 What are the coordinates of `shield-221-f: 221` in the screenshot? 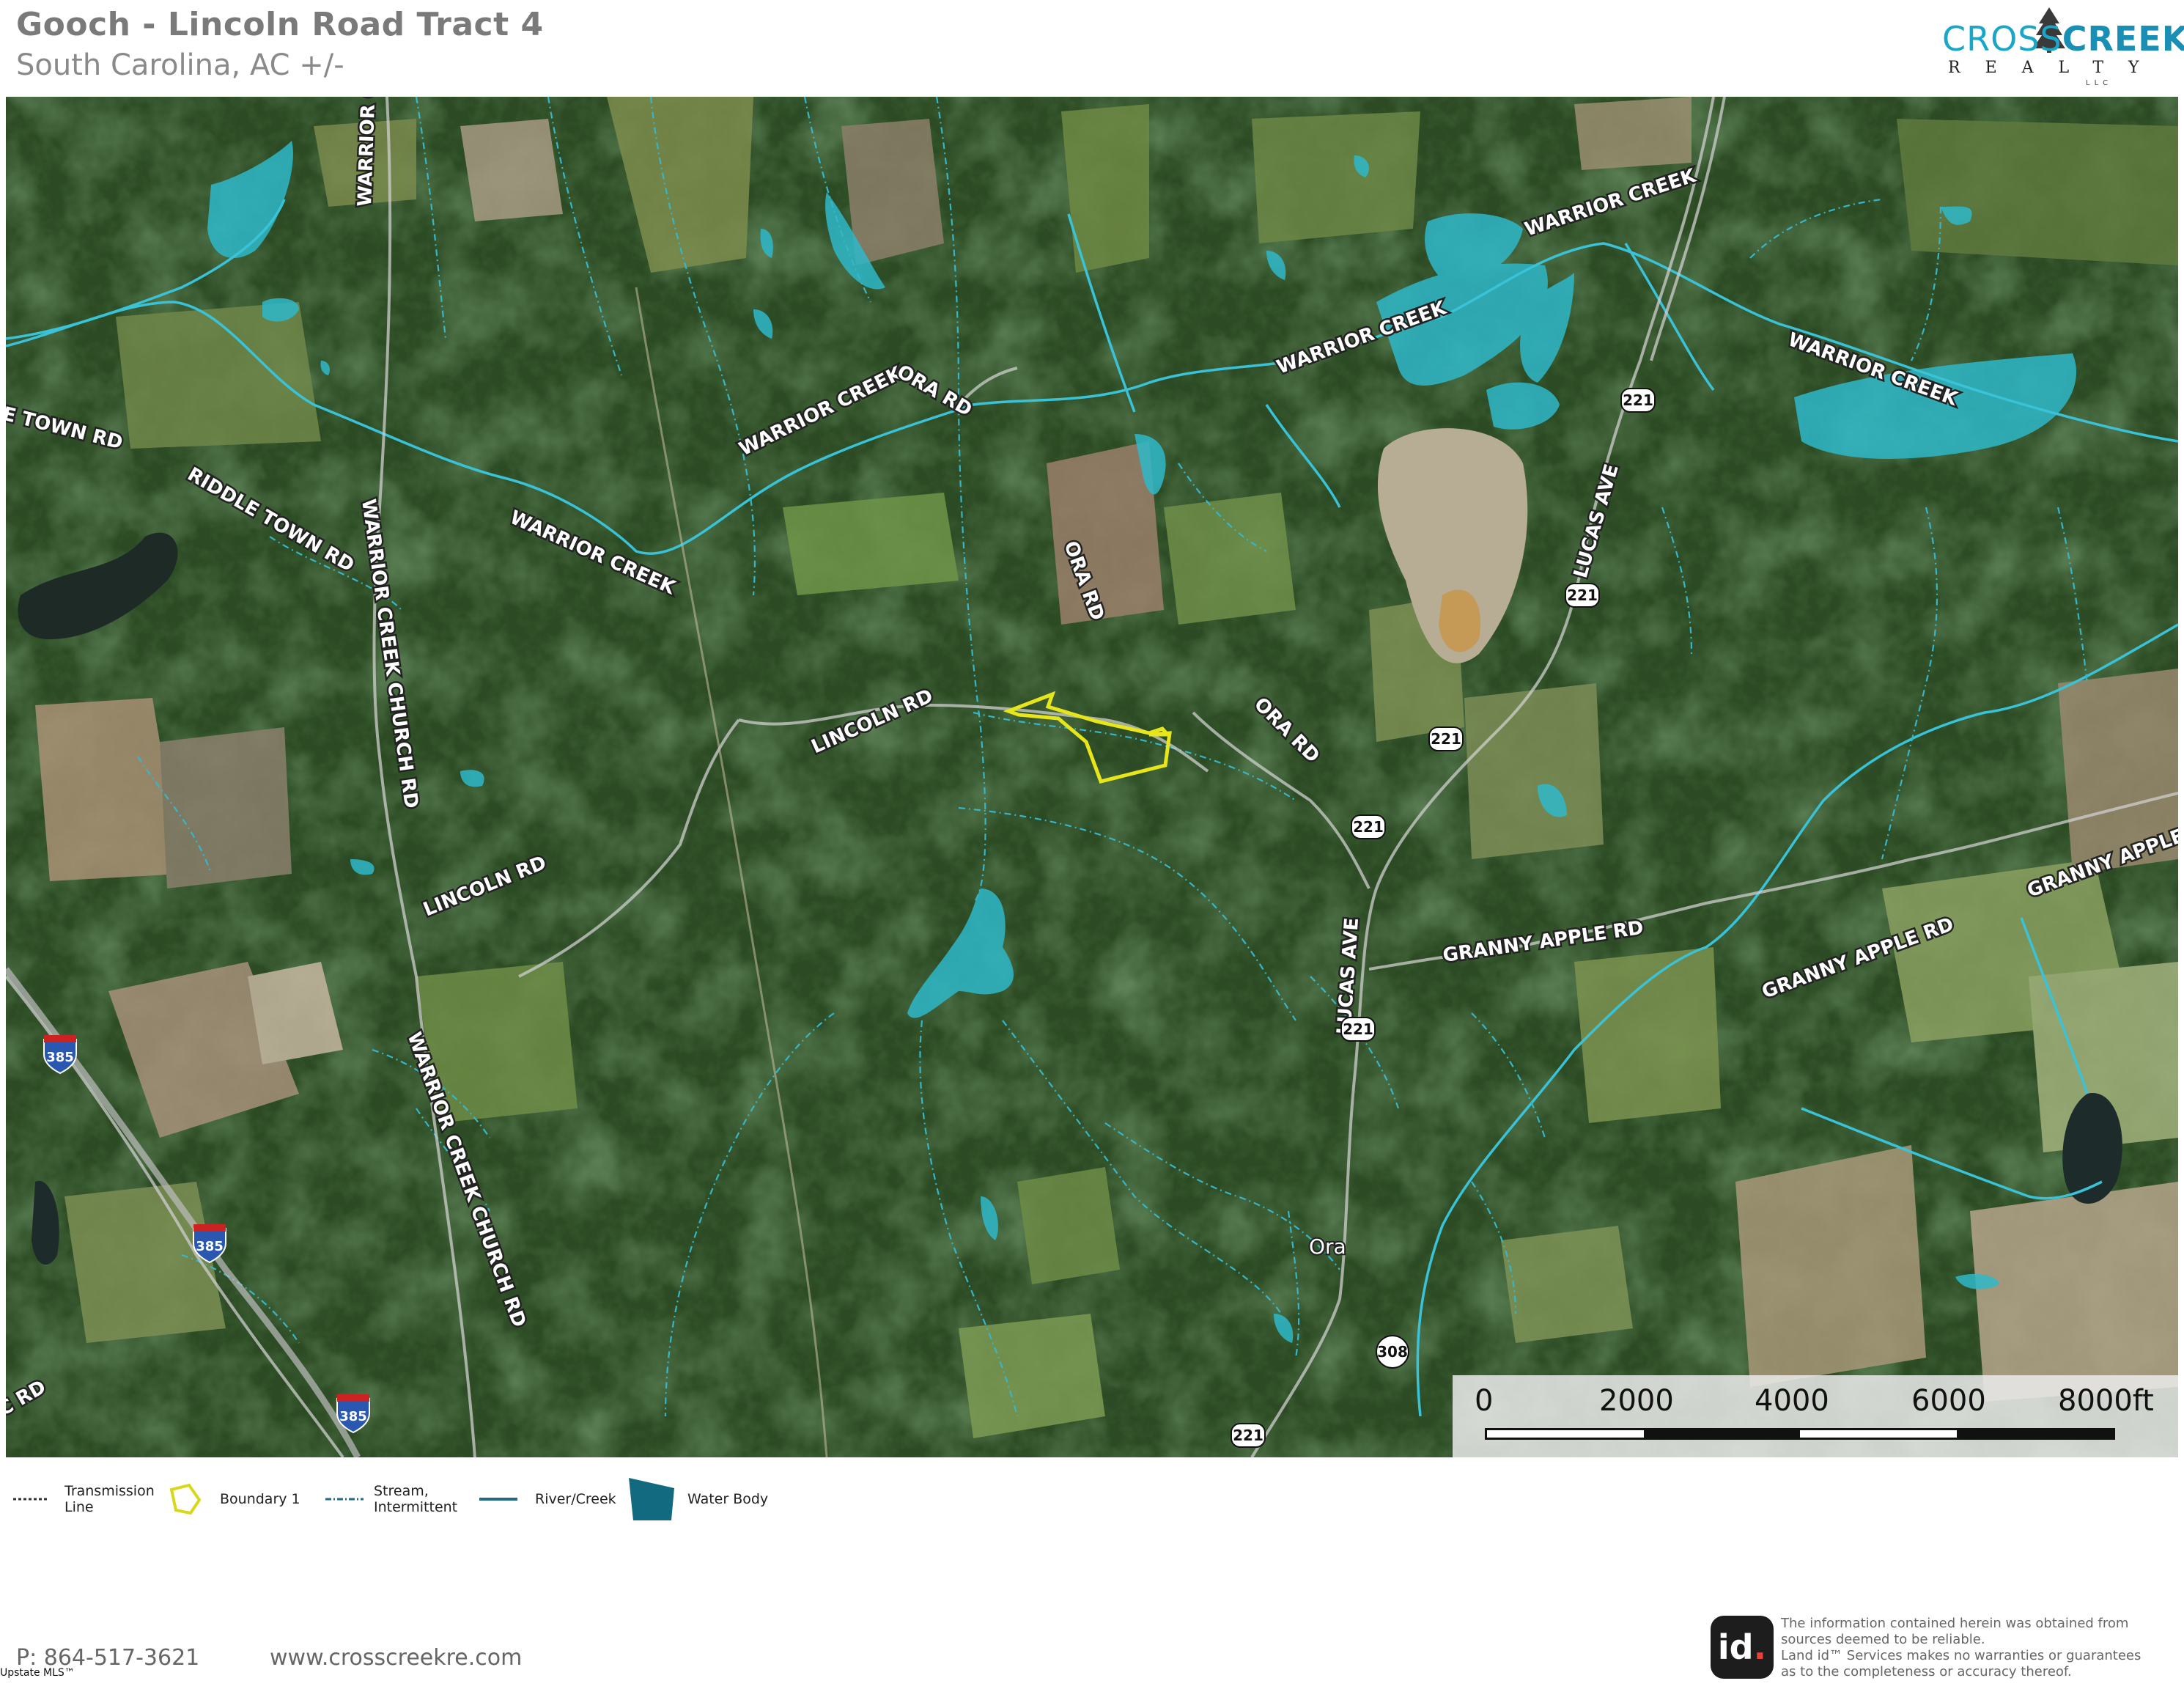 It's located at (1248, 1435).